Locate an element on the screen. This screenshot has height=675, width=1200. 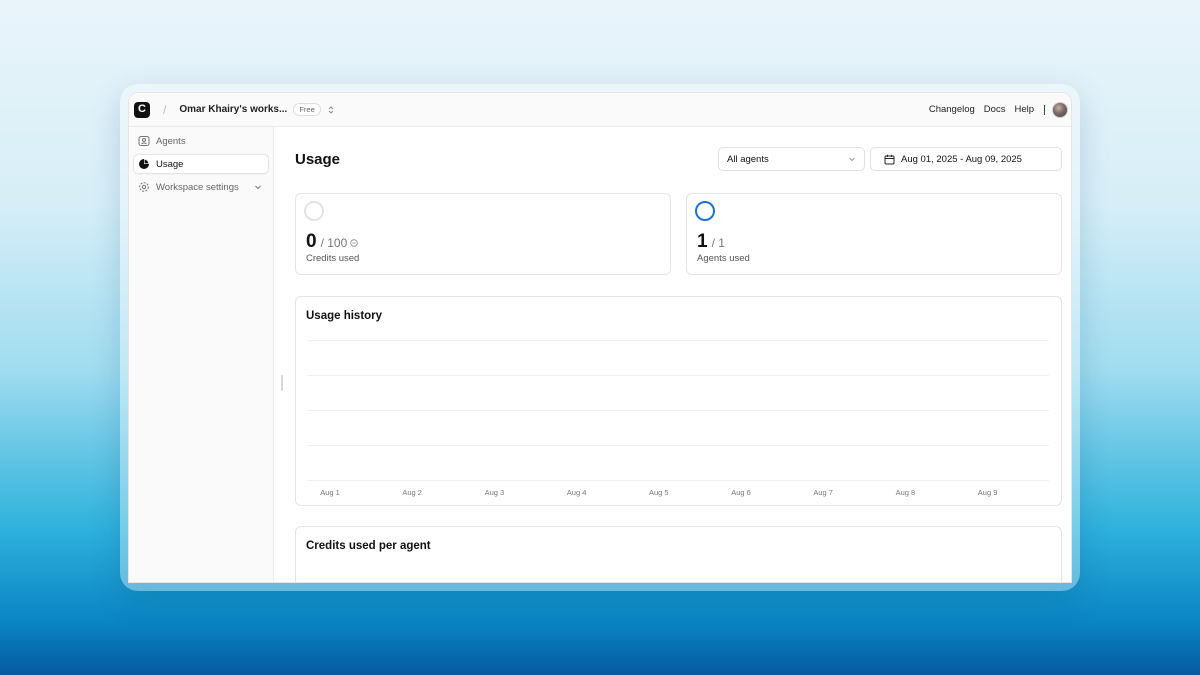
agents-progress-ring is located at coordinates (705, 211).